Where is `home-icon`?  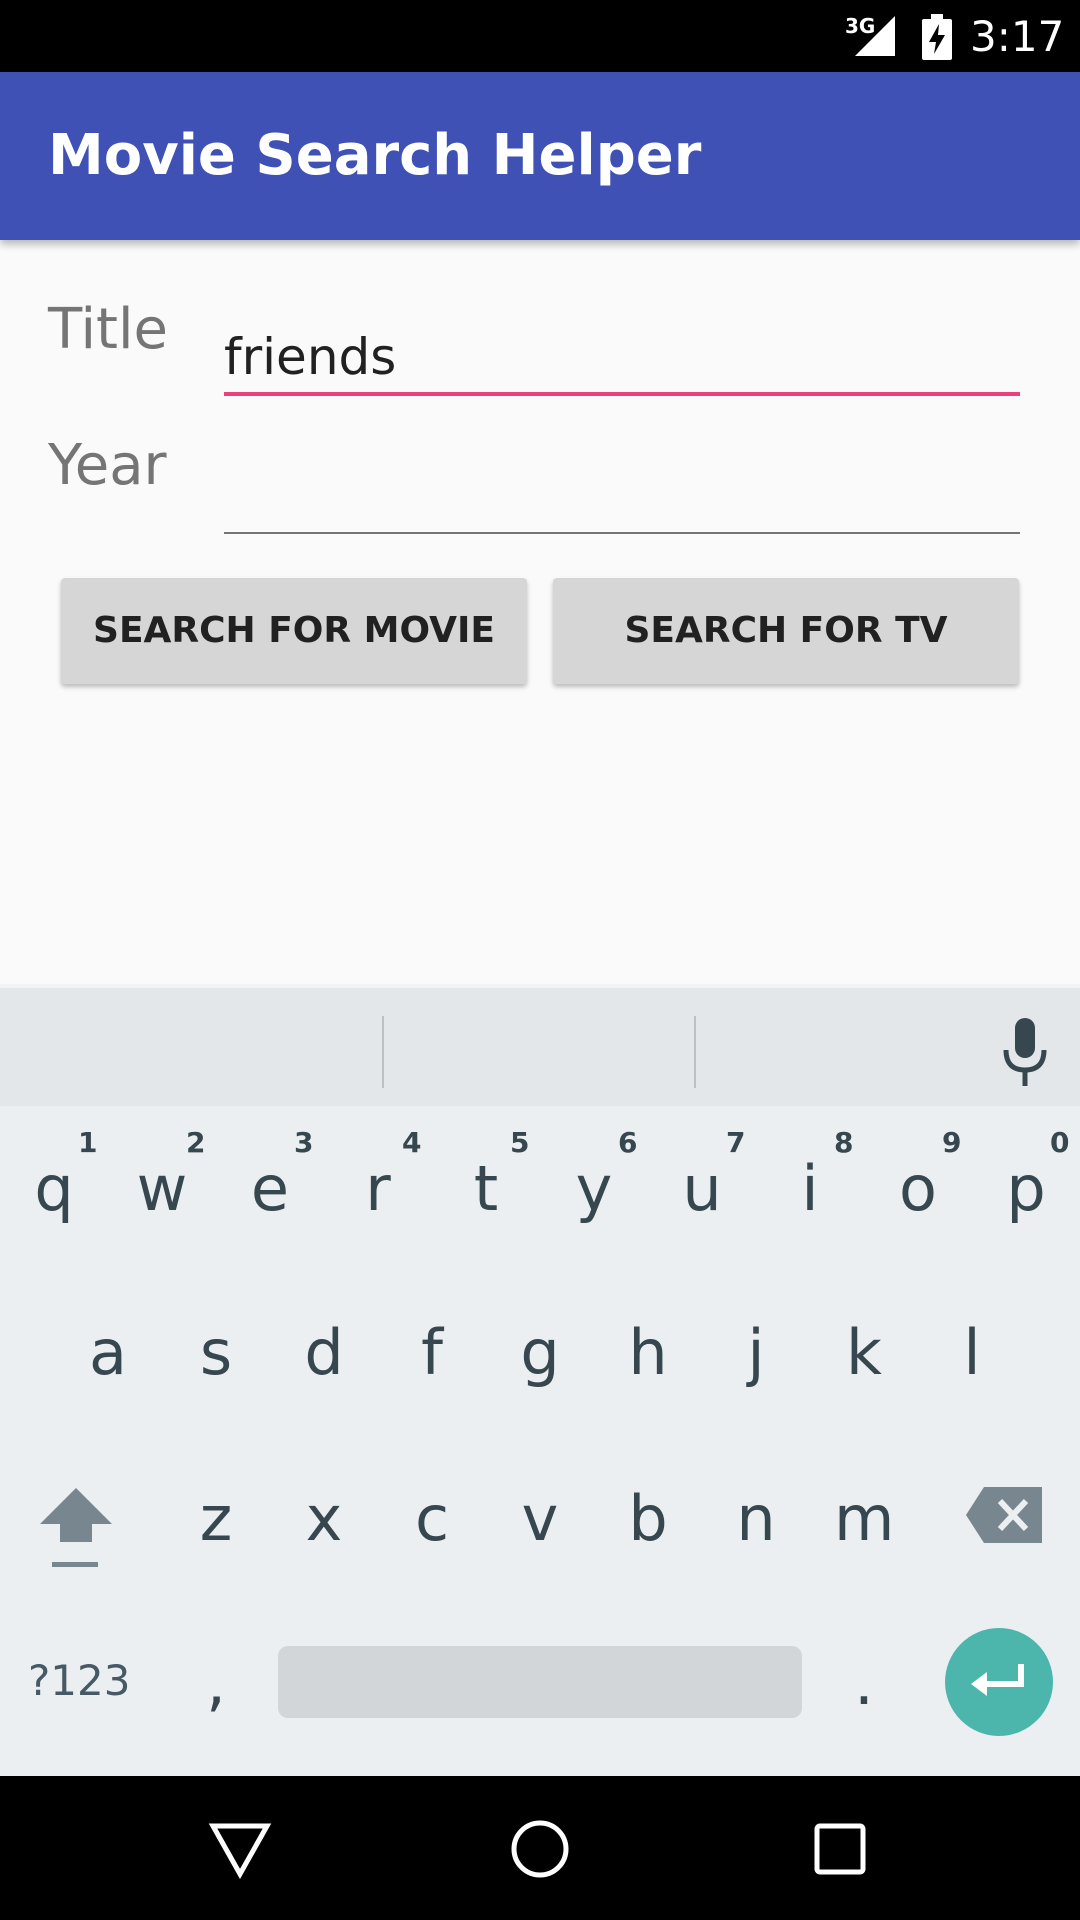 home-icon is located at coordinates (540, 1849).